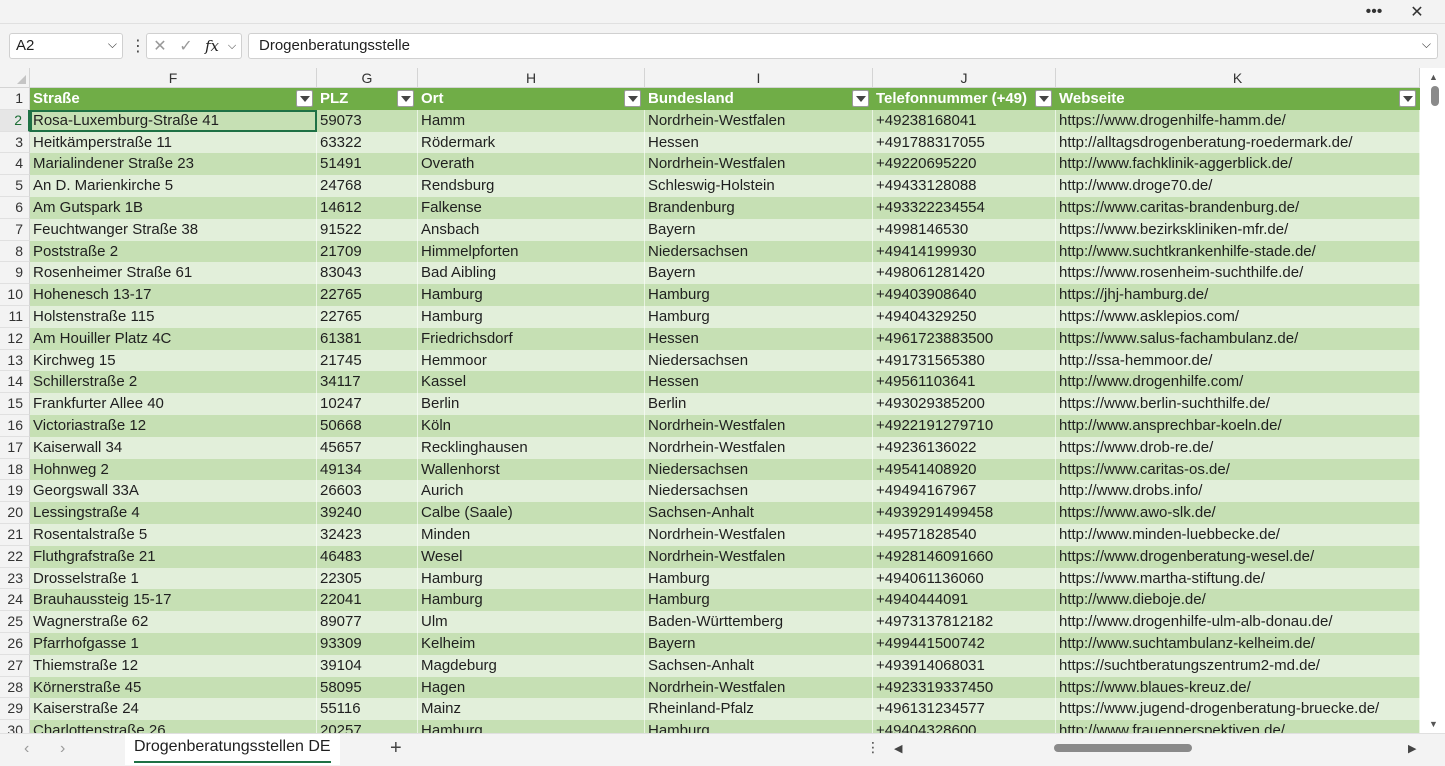 The image size is (1445, 766). What do you see at coordinates (367, 295) in the screenshot?
I see `cell-plz: 22765` at bounding box center [367, 295].